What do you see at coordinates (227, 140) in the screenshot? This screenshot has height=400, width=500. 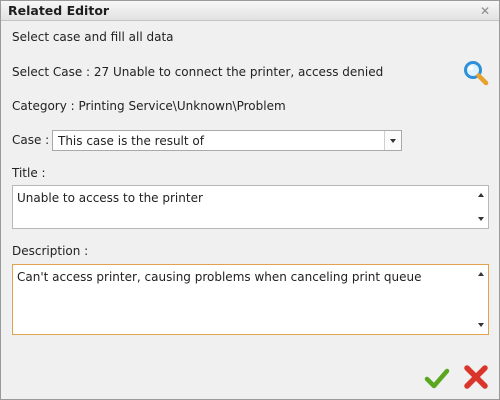 I see `case-combobox: This case is the result of` at bounding box center [227, 140].